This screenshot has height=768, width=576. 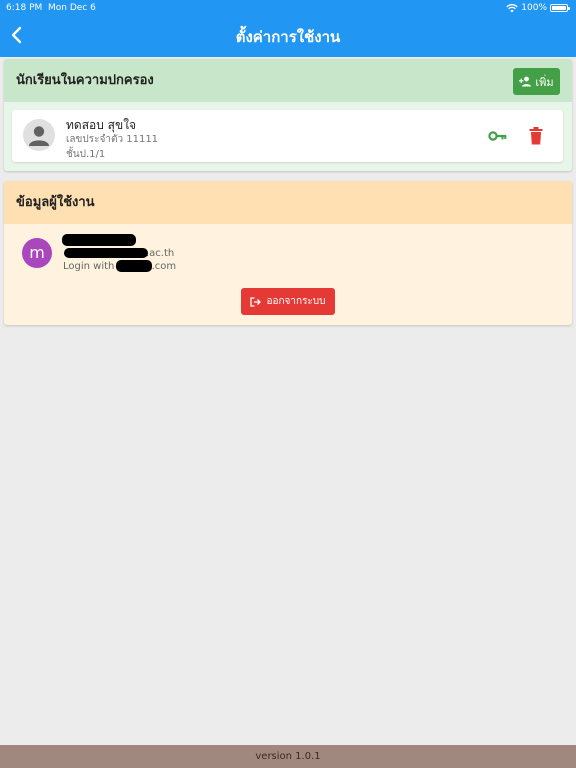 I want to click on student-id: เลขประจำตัว 11111, so click(x=112, y=139).